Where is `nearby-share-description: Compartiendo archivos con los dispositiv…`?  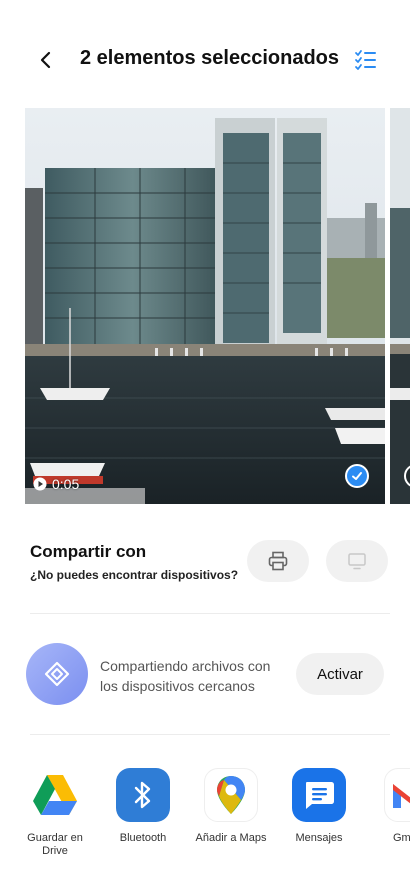 nearby-share-description: Compartiendo archivos con los dispositiv… is located at coordinates (185, 676).